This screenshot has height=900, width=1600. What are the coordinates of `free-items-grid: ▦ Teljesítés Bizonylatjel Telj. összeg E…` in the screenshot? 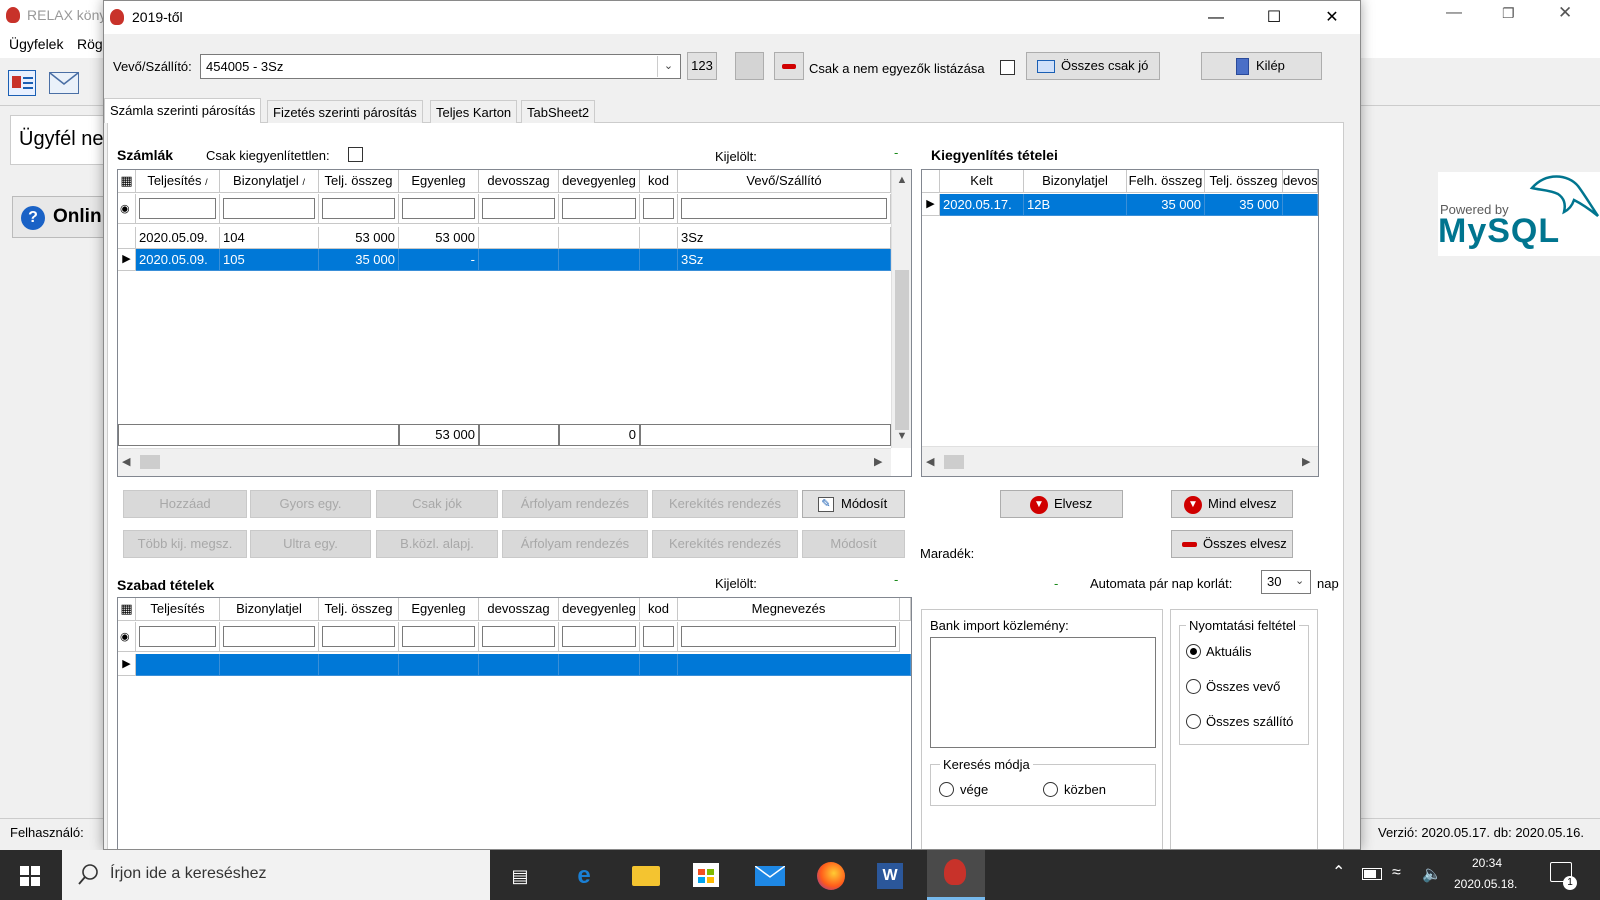 It's located at (514, 723).